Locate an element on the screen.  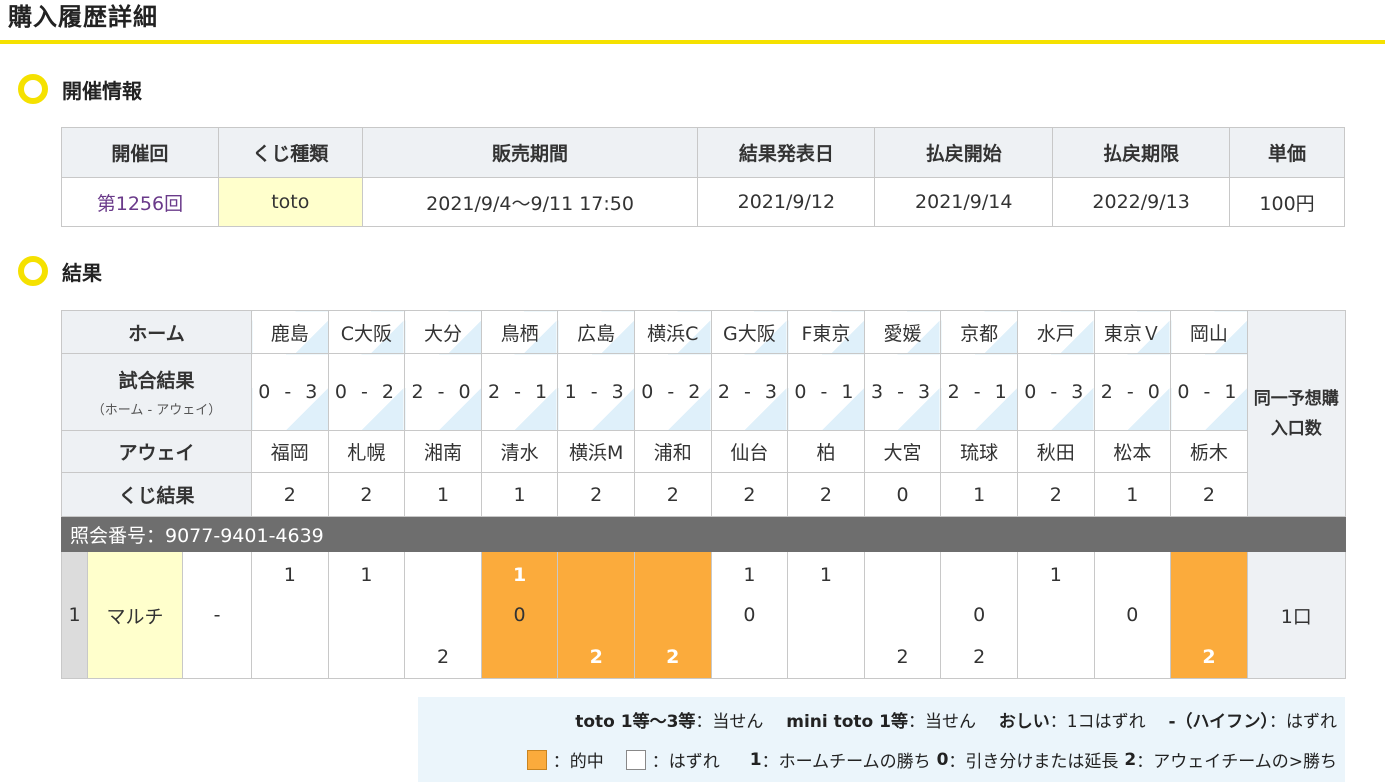
legend-hyphen-label: -（ハイフン） is located at coordinates (1218, 722).